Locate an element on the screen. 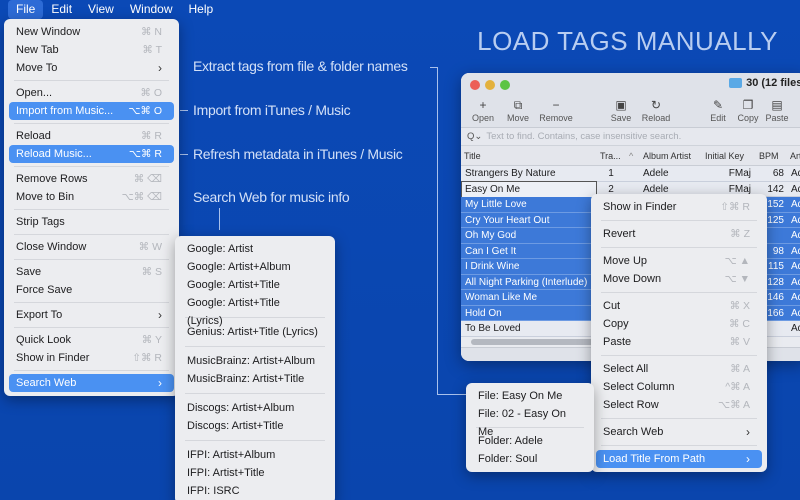 Image resolution: width=800 pixels, height=500 pixels. file-menu-item-strip-tags: Strip Tags is located at coordinates (91, 222).